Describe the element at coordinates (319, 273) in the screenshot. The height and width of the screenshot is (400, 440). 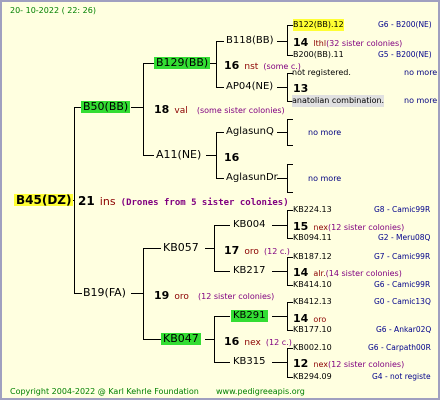
I see `l3-5-colony: alr.` at that location.